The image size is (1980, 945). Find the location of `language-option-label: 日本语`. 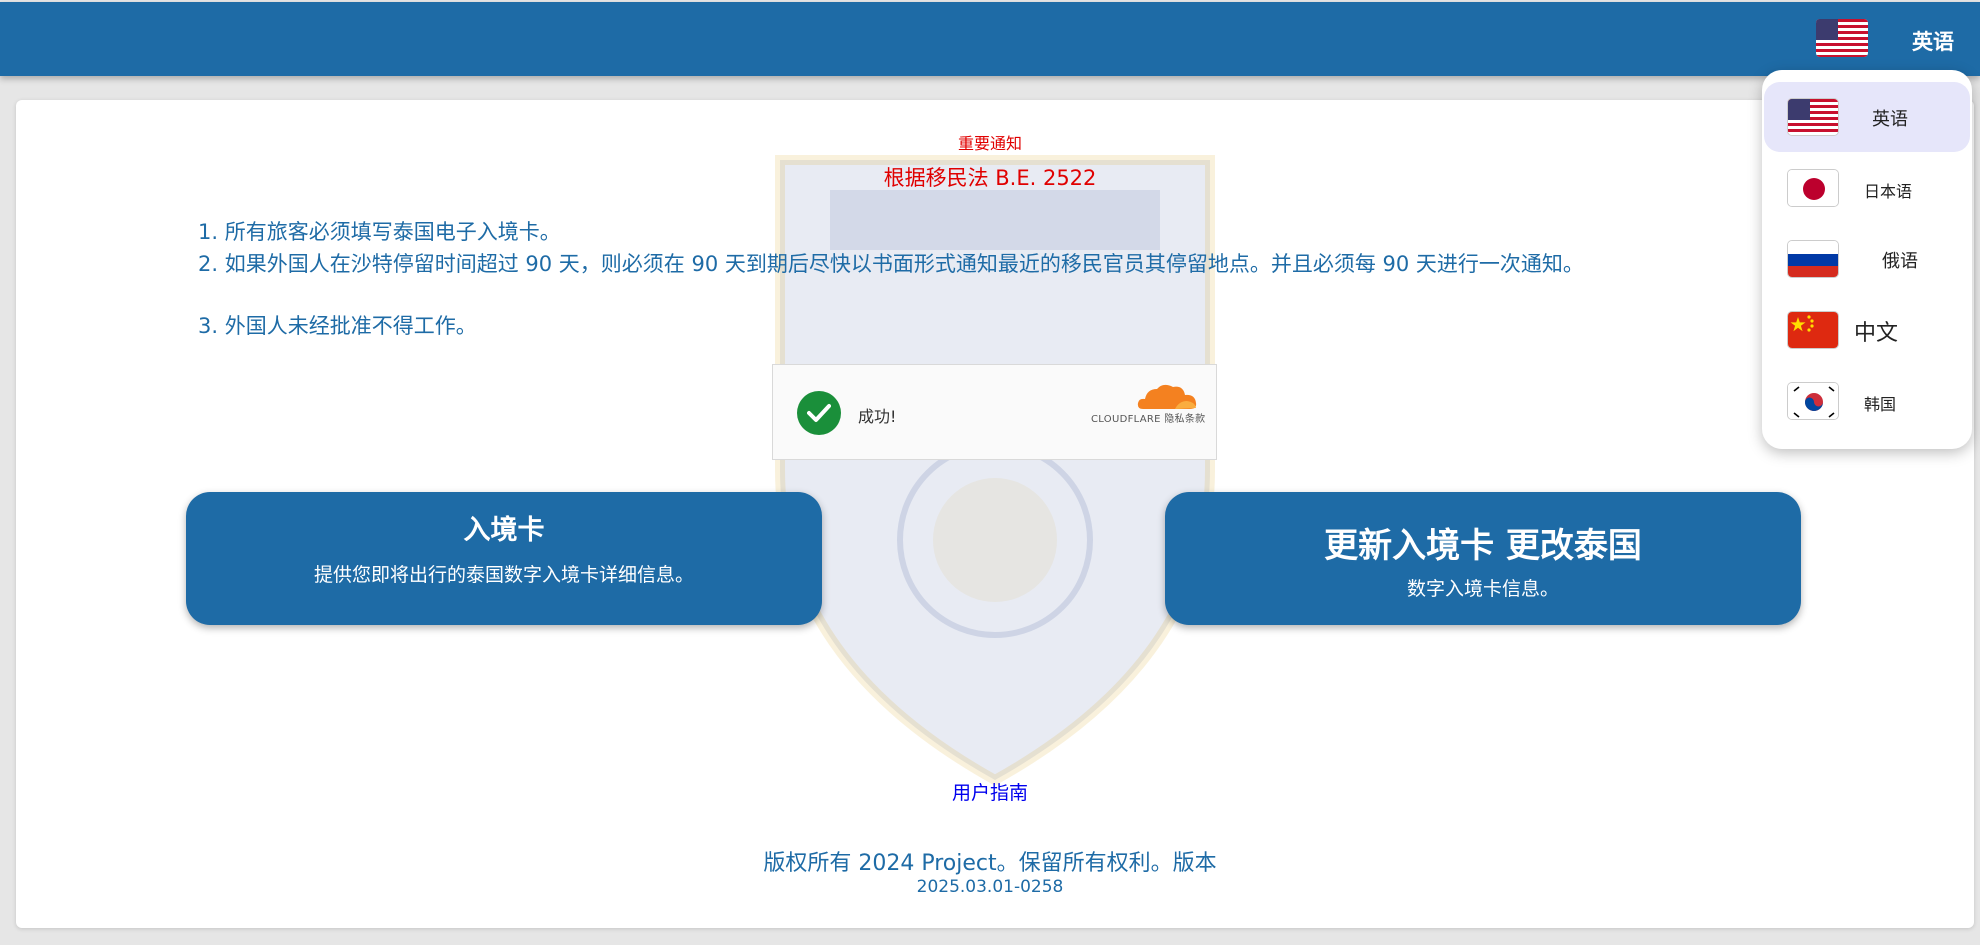

language-option-label: 日本语 is located at coordinates (1888, 191).